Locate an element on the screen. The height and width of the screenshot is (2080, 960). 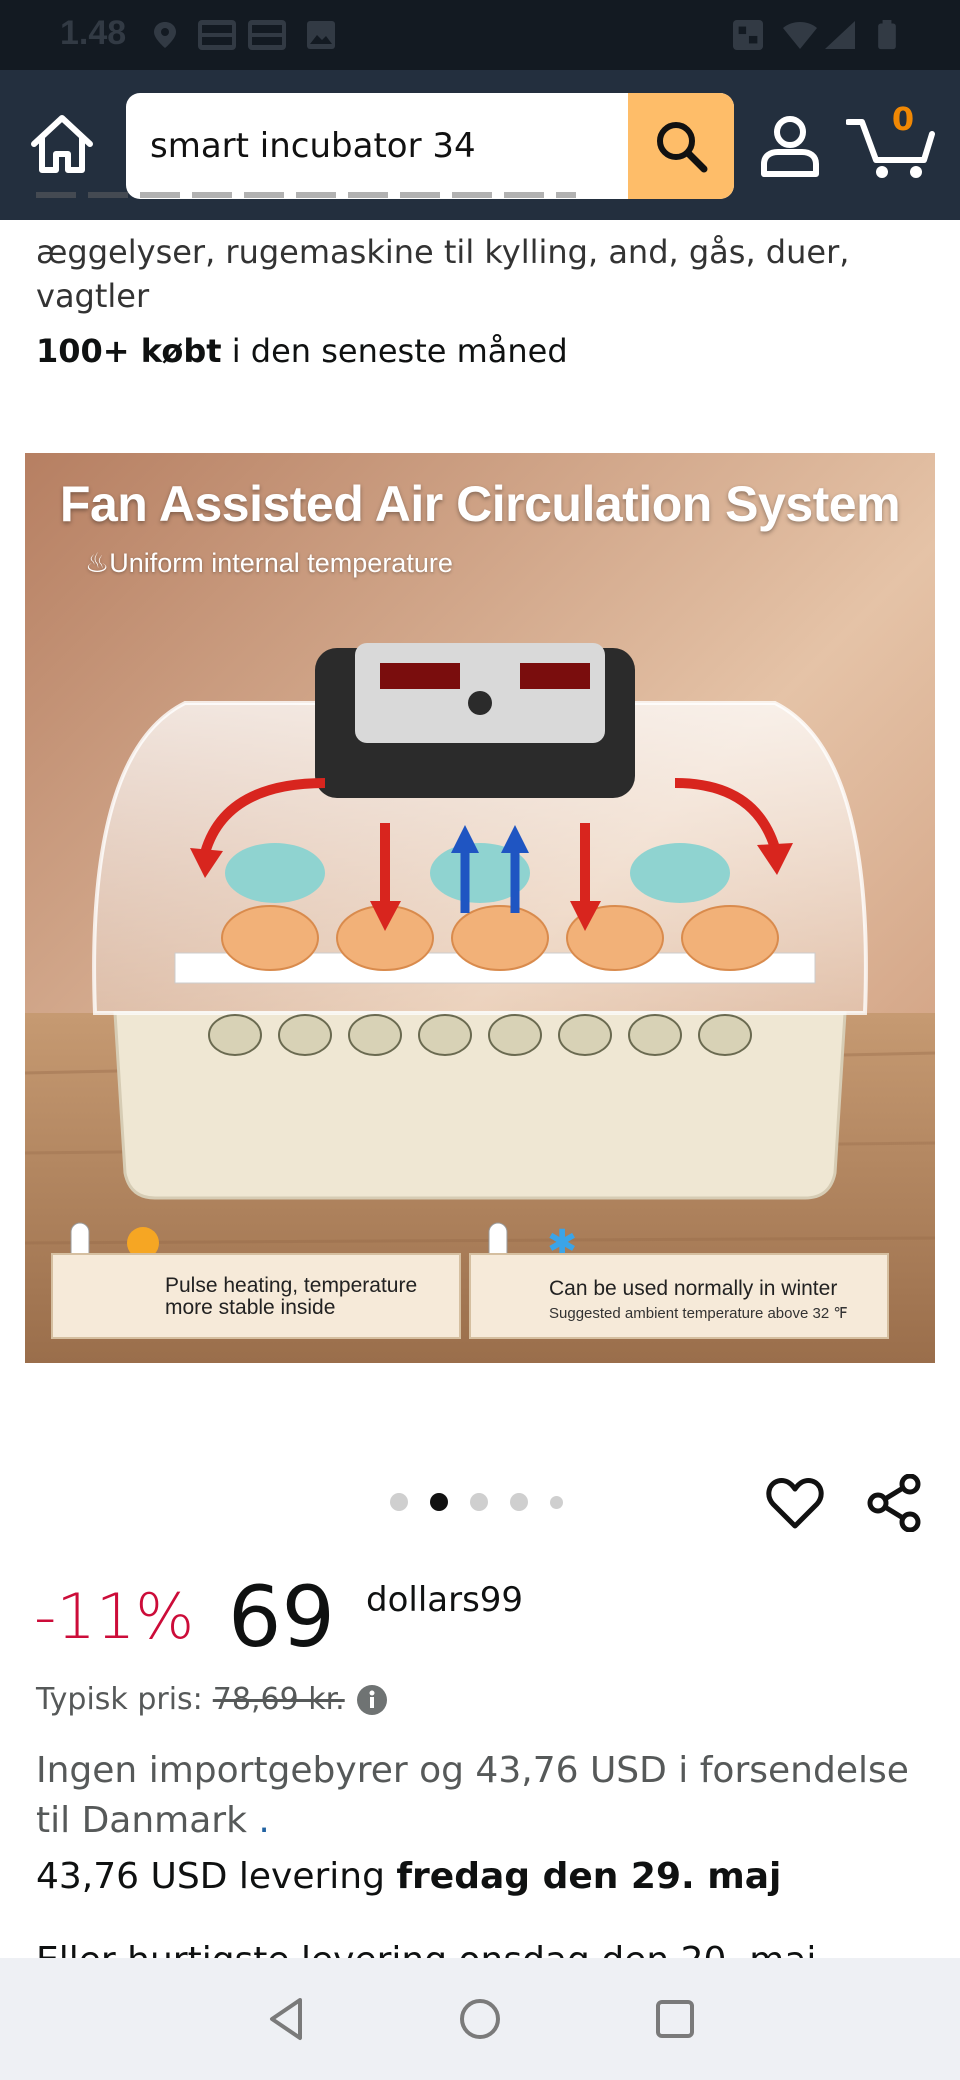
delivery-date: fredag den 29. maj is located at coordinates (589, 1876).